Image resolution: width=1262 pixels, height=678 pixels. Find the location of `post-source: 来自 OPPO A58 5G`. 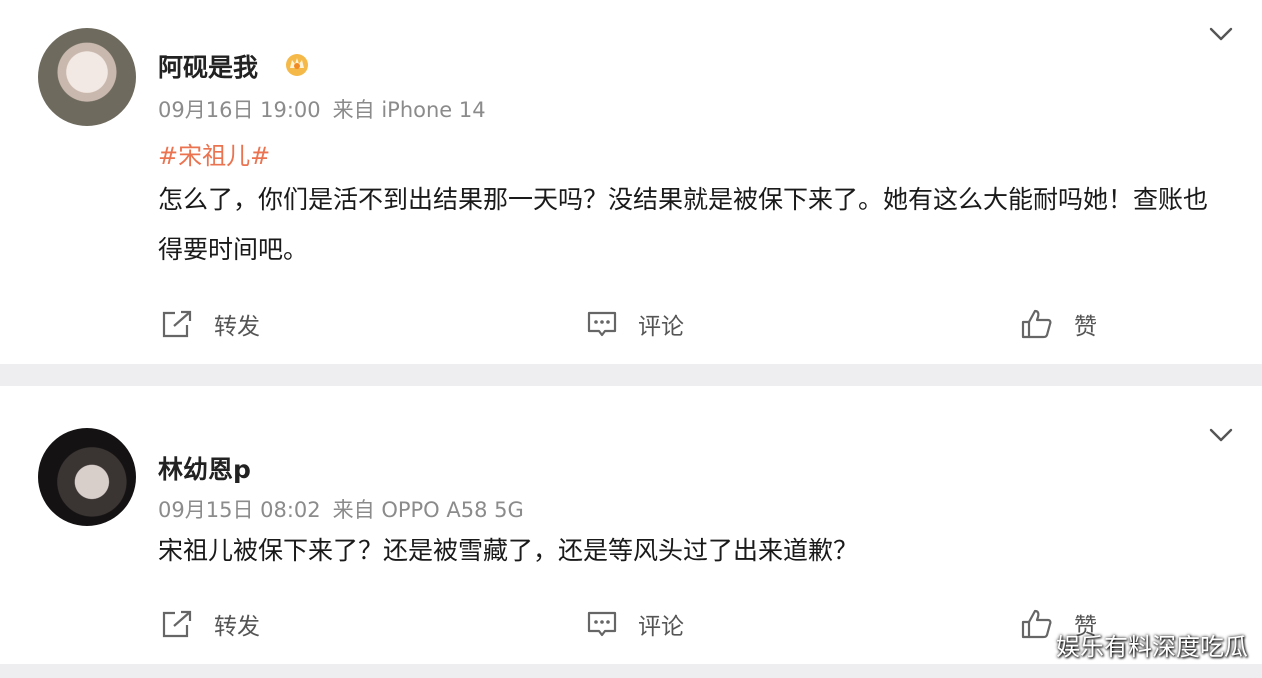

post-source: 来自 OPPO A58 5G is located at coordinates (428, 510).